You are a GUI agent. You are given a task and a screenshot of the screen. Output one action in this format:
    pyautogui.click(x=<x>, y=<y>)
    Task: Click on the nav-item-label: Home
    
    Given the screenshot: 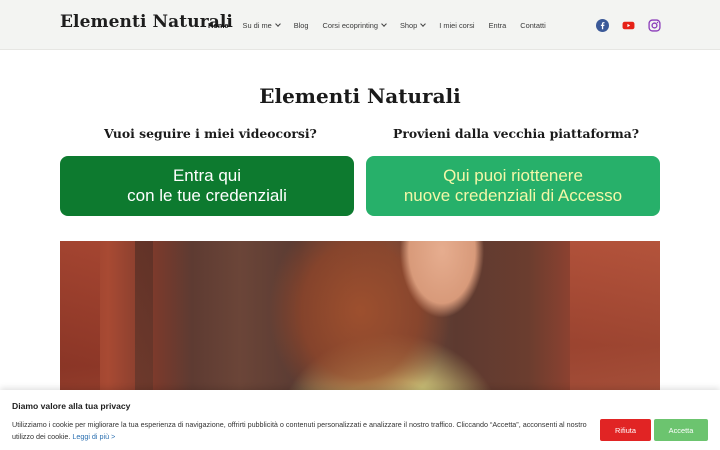 What is the action you would take?
    pyautogui.click(x=218, y=25)
    